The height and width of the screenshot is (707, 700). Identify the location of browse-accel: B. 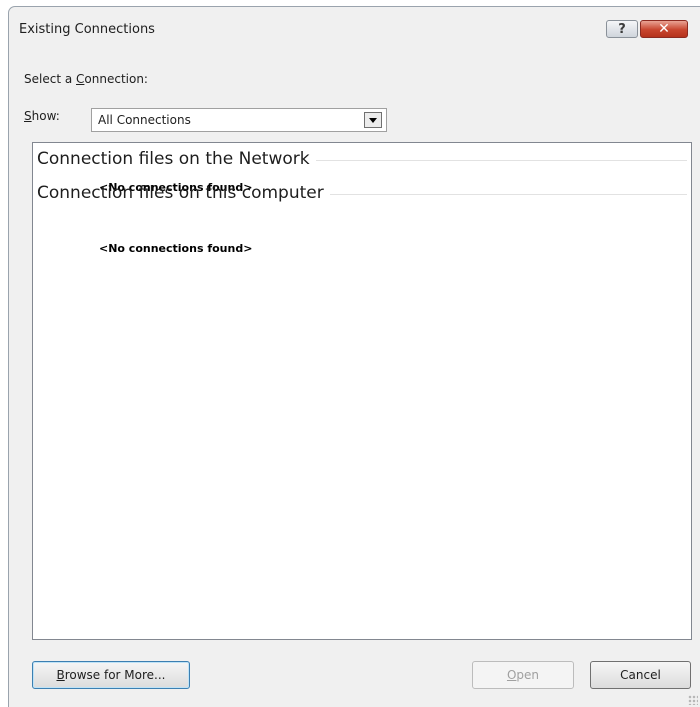
(60, 675).